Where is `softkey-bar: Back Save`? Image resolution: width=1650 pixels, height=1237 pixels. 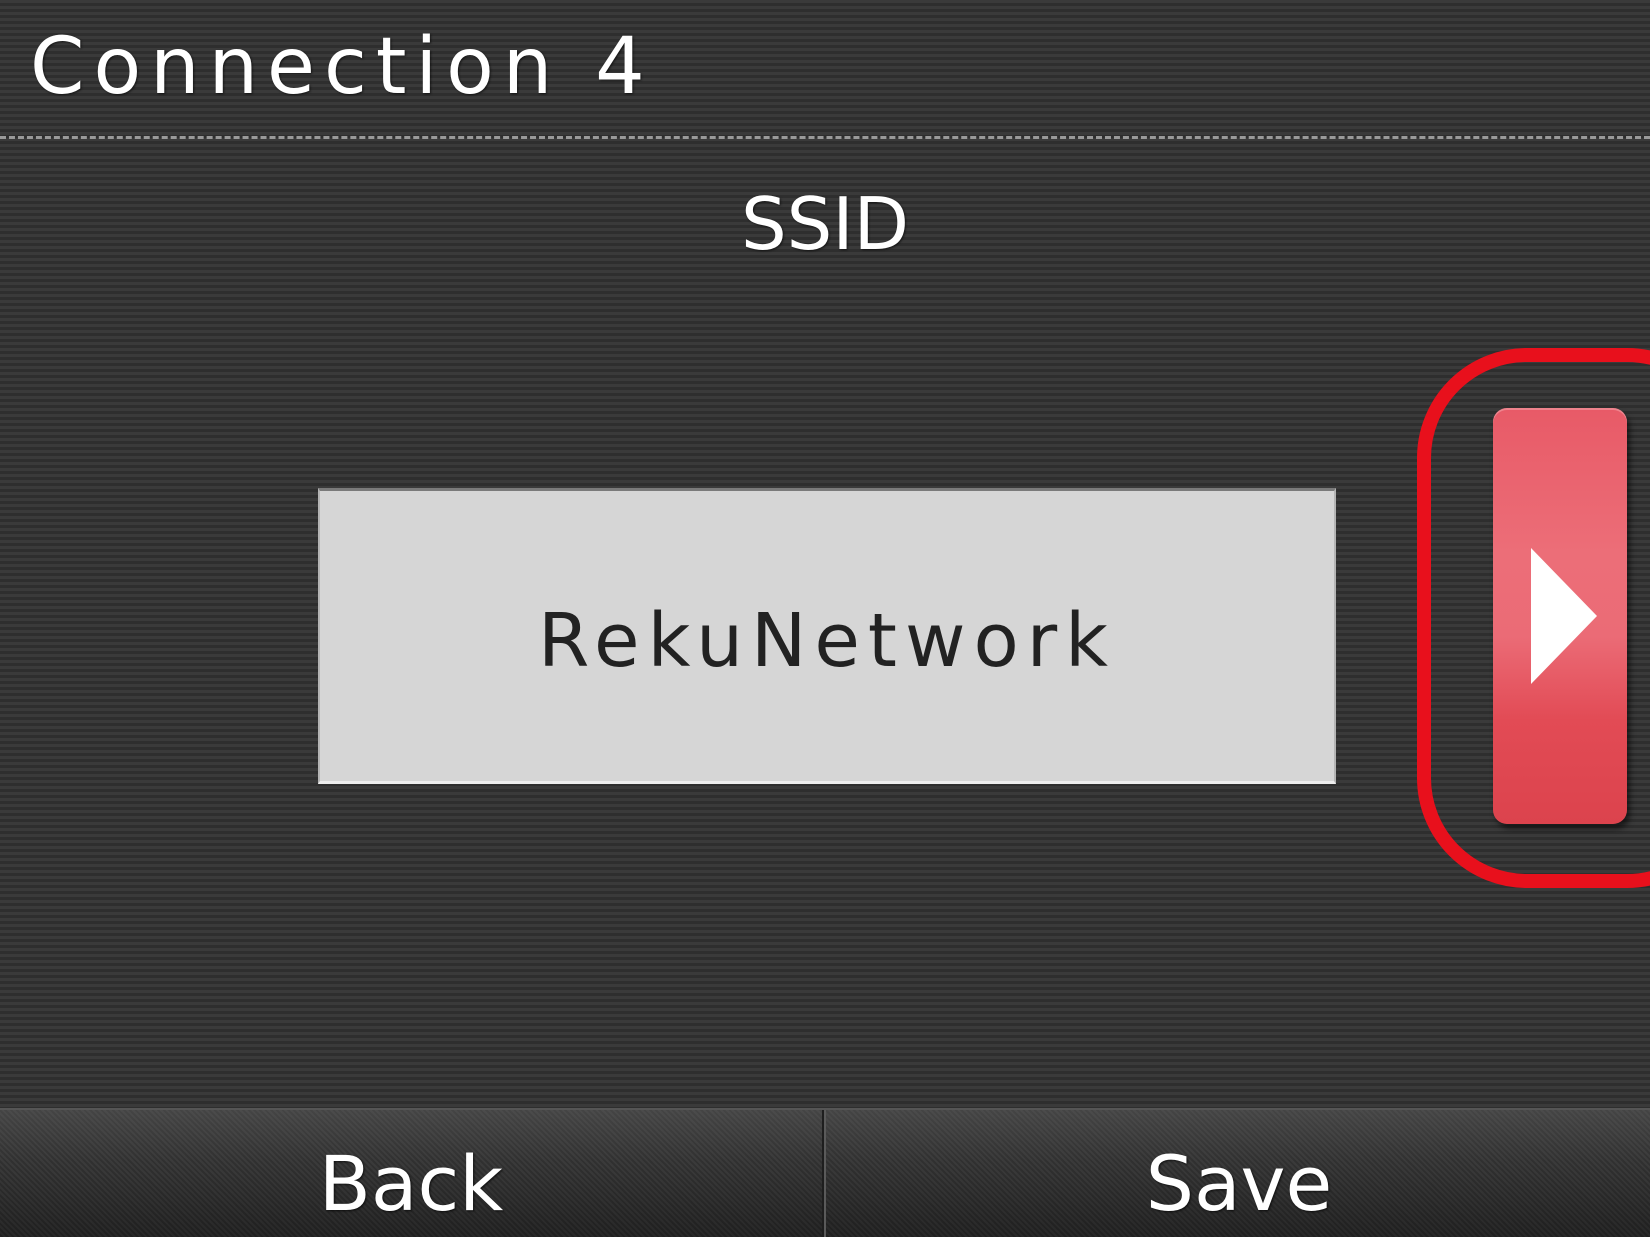
softkey-bar: Back Save is located at coordinates (825, 1172).